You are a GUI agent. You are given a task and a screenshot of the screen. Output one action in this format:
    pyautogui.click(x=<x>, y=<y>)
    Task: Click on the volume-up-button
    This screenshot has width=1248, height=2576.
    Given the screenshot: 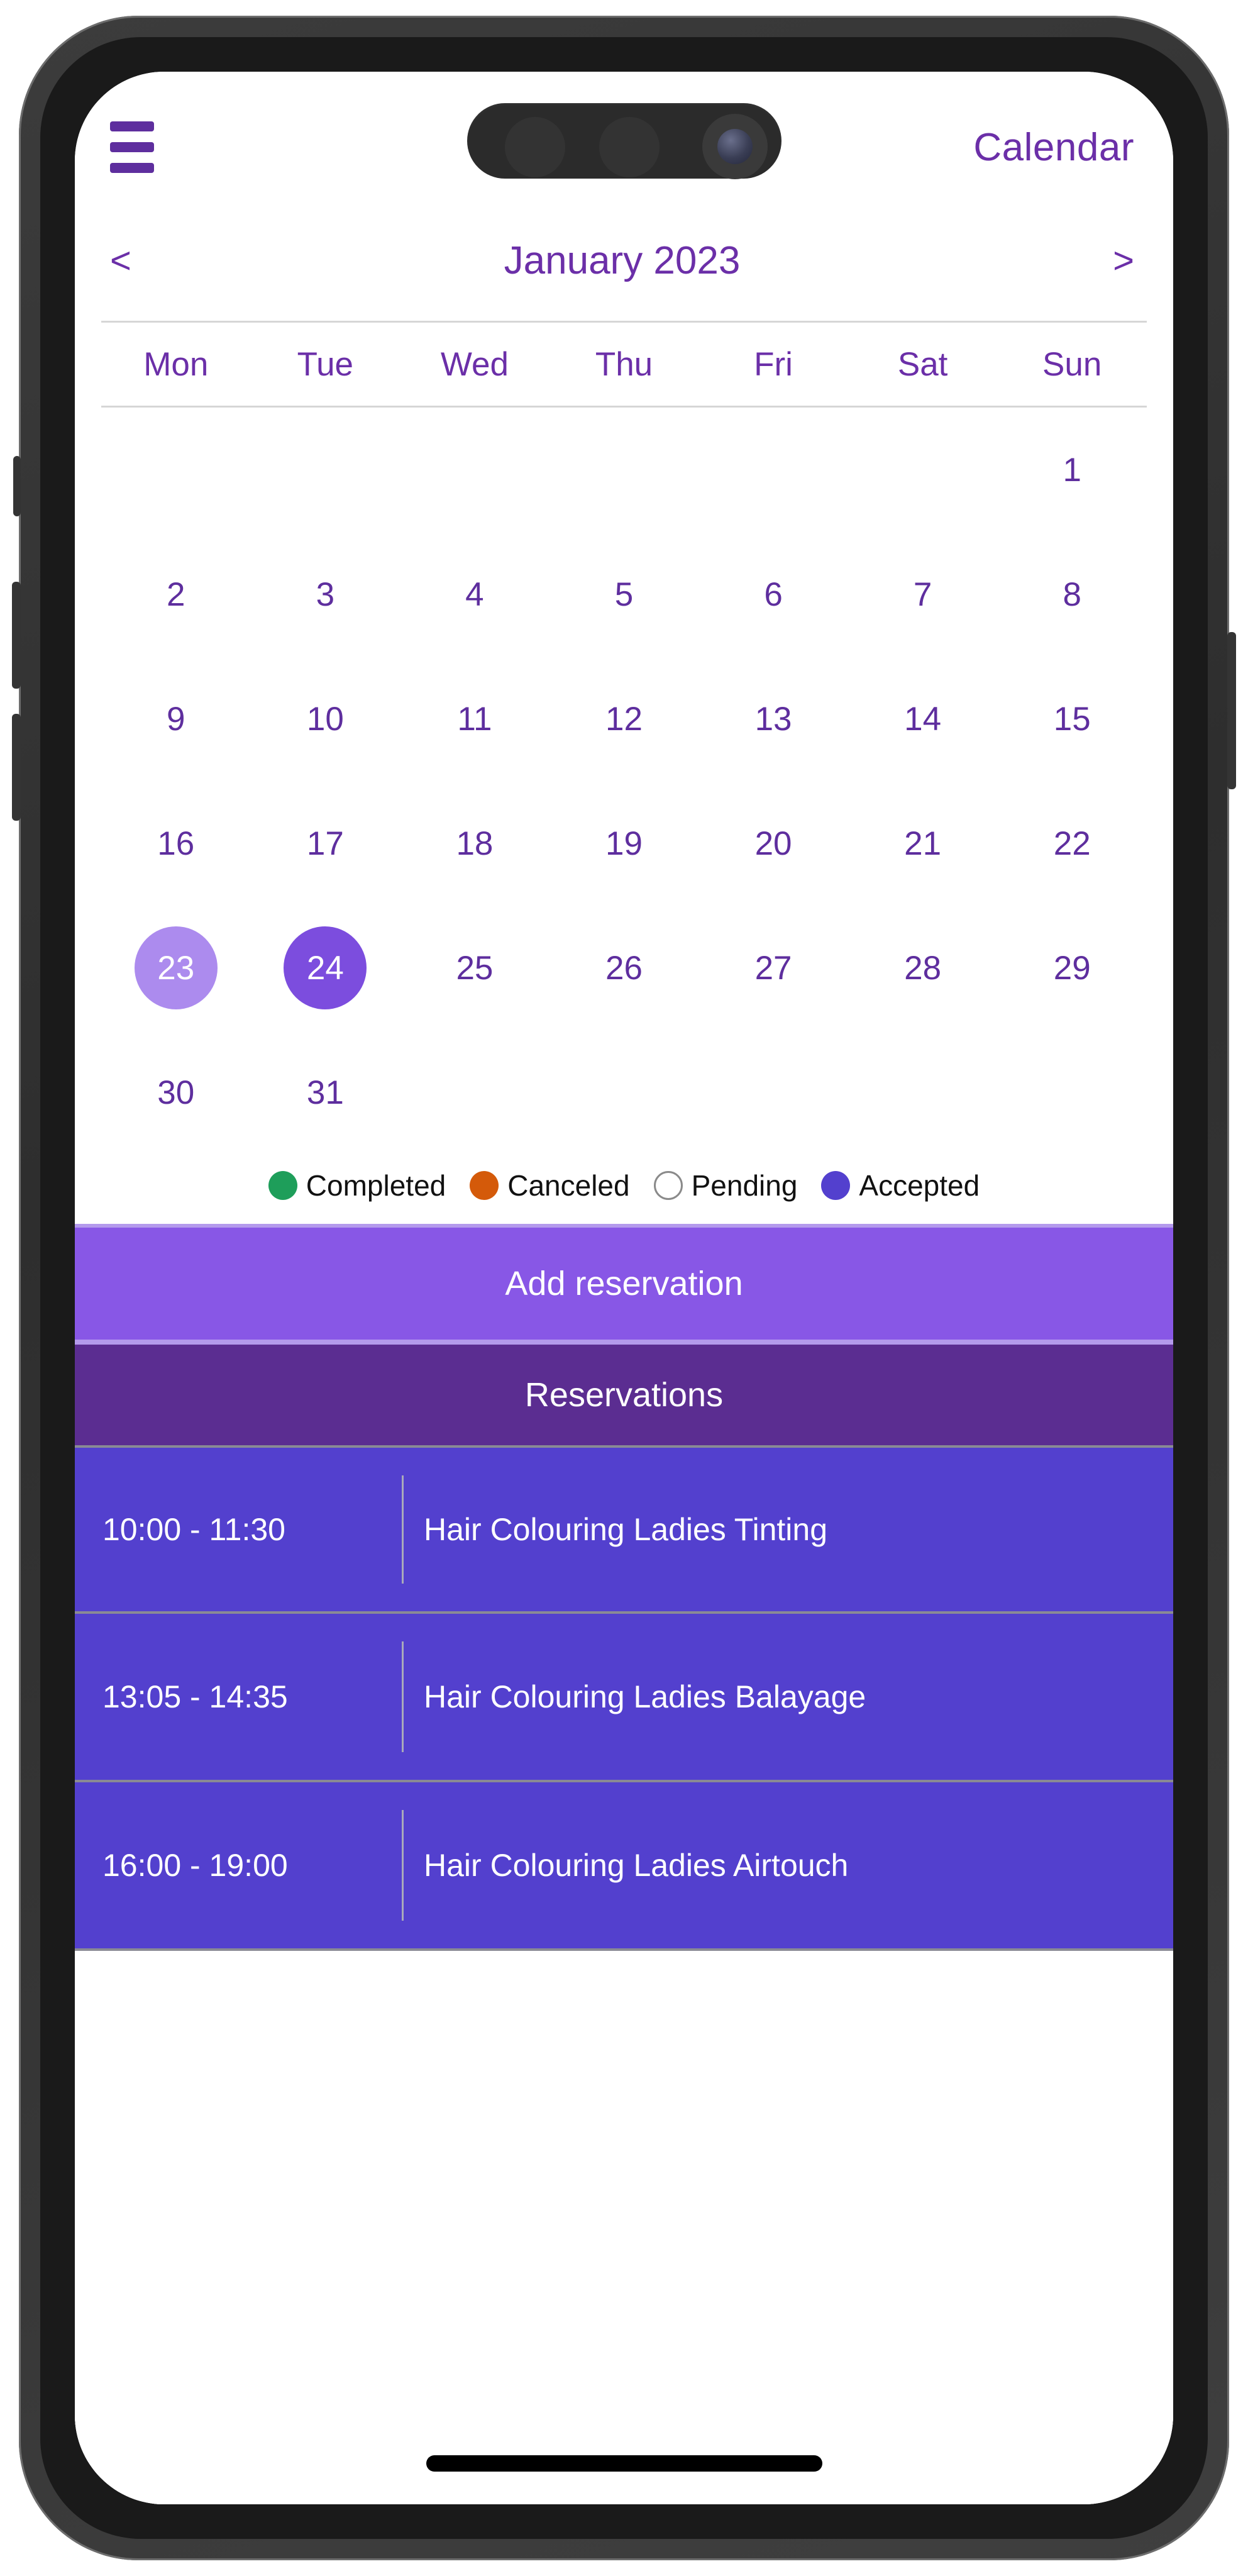 What is the action you would take?
    pyautogui.click(x=16, y=635)
    